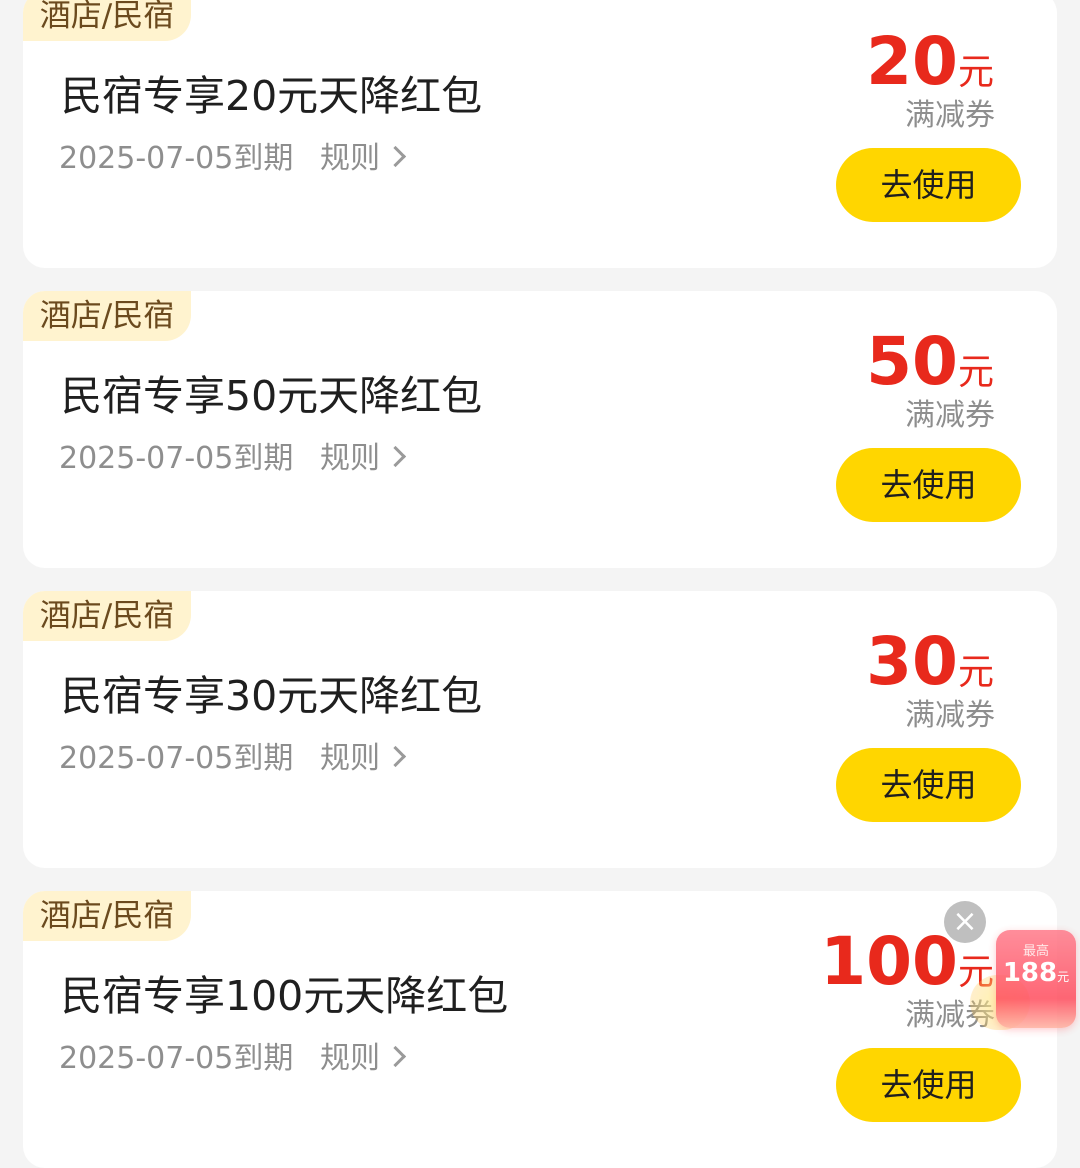  I want to click on float-widget-amount-value: 188, so click(1030, 973).